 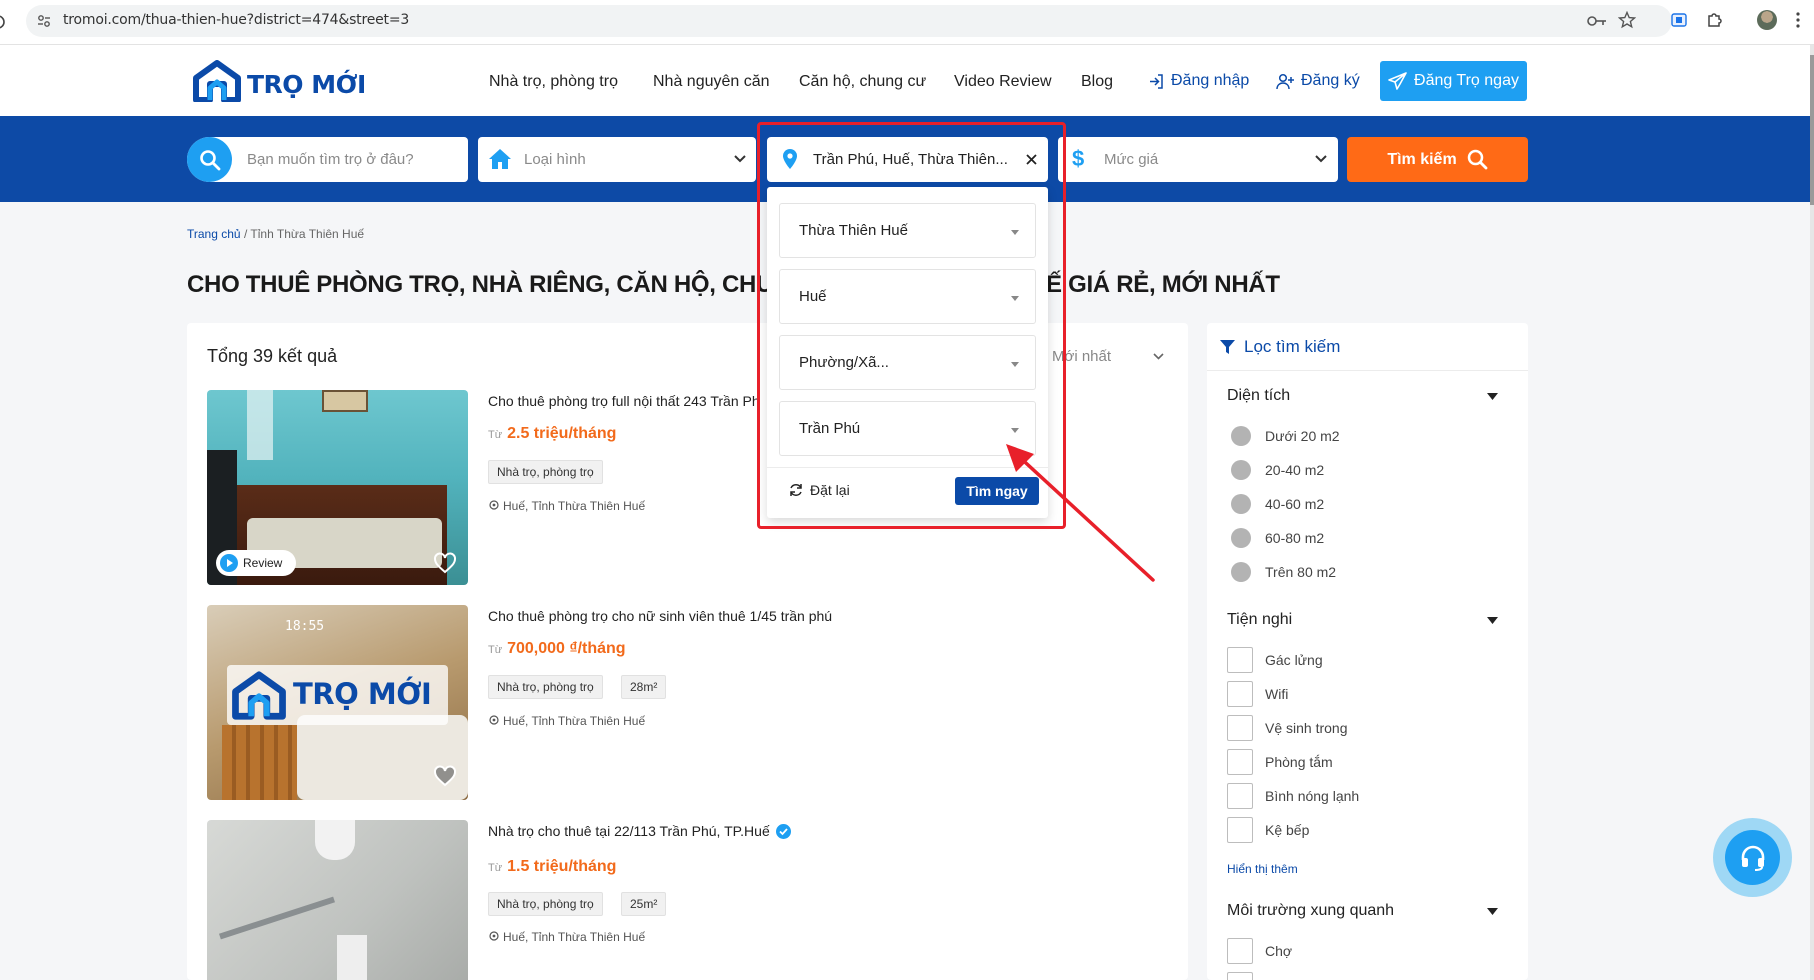 What do you see at coordinates (272, 356) in the screenshot?
I see `results-count: Tổng 39 kết quả` at bounding box center [272, 356].